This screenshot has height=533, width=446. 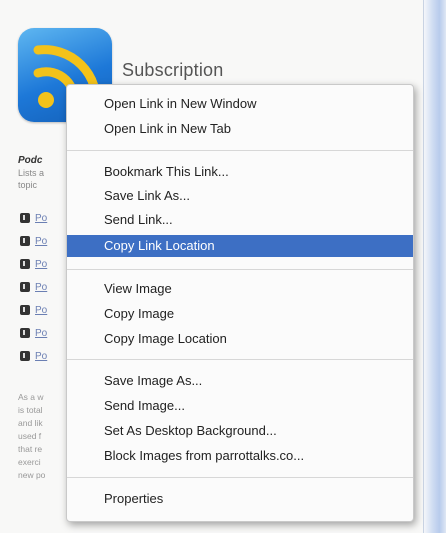 What do you see at coordinates (31, 397) in the screenshot?
I see `paragraph-line: As a w` at bounding box center [31, 397].